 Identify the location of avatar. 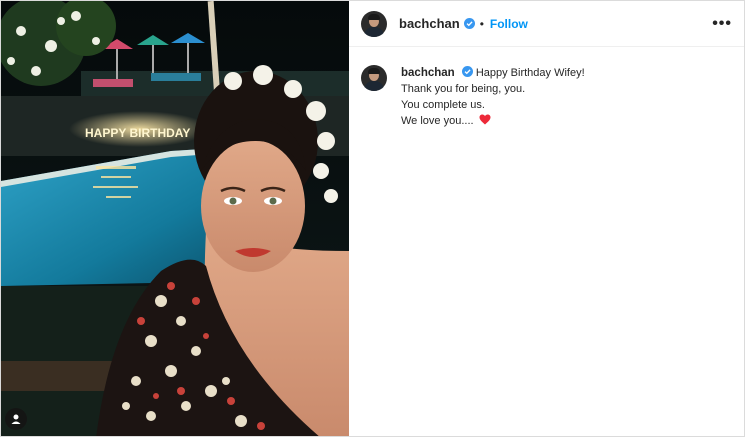
(374, 23).